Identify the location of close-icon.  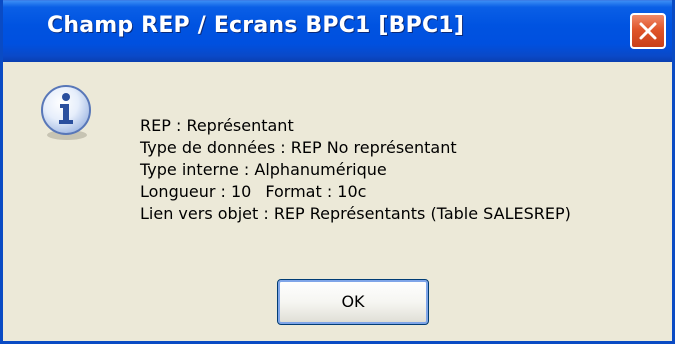
(648, 31).